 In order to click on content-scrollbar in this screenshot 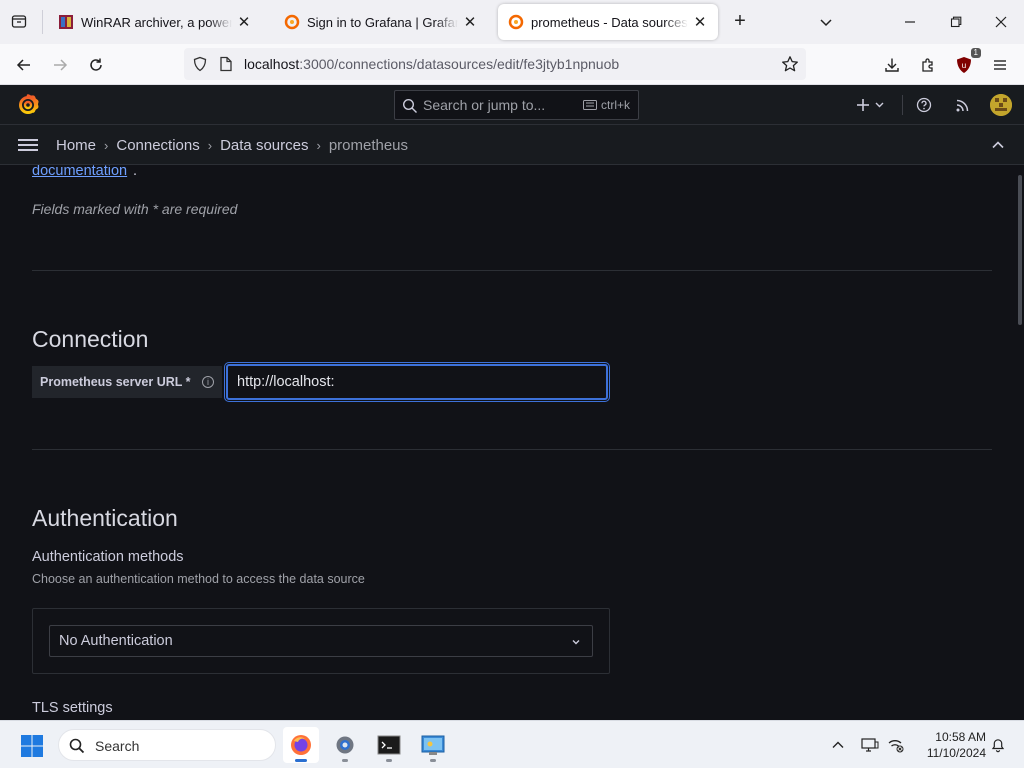, I will do `click(1020, 442)`.